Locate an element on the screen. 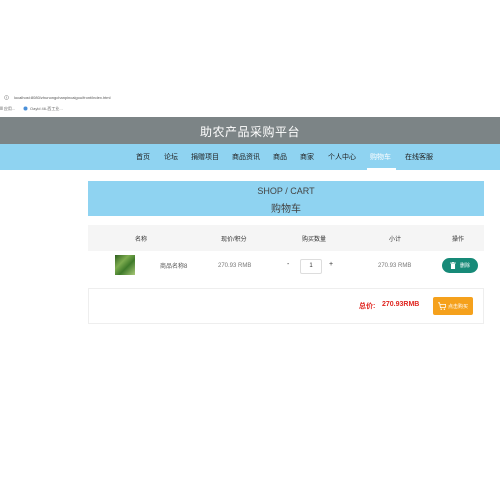 The height and width of the screenshot is (500, 500). main-nav: 首页 论坛 捐赠项目 商品资讯 商品 商家 个人中心 购物车 在线客服 is located at coordinates (250, 157).